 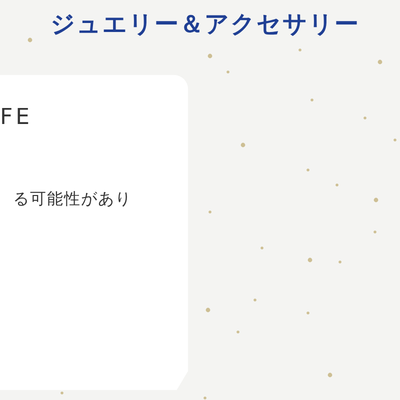 I want to click on card-title: FE, so click(x=16, y=118).